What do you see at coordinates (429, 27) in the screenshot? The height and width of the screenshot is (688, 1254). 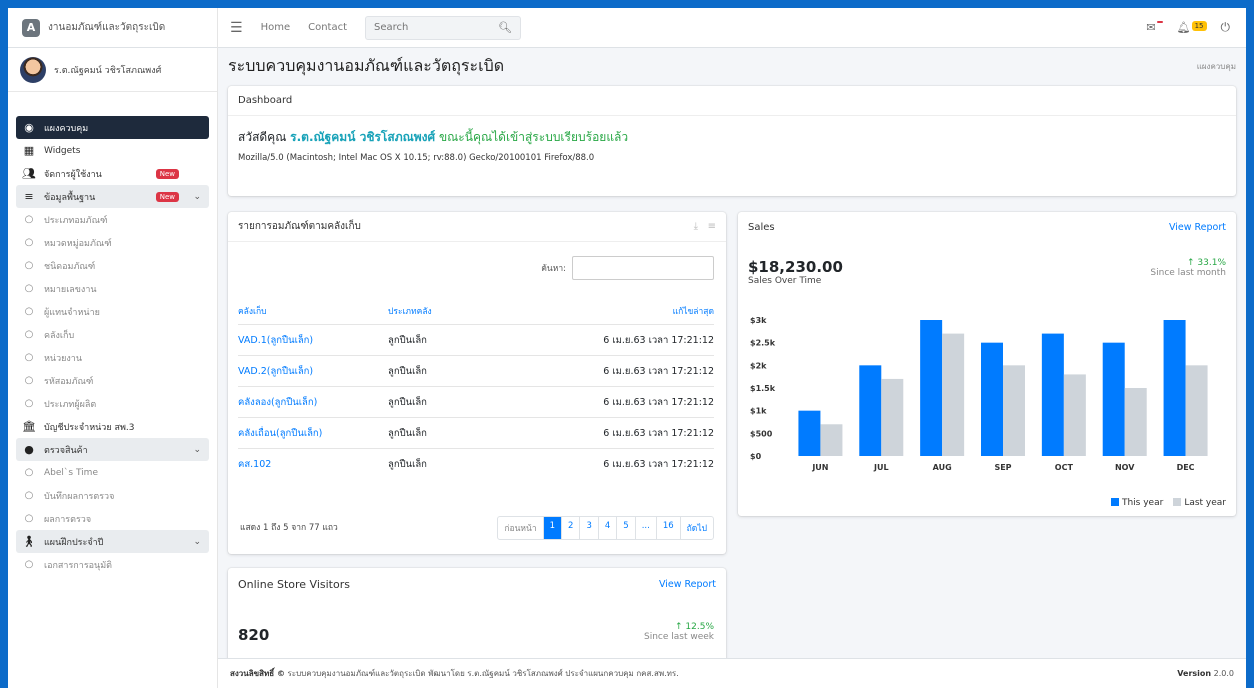 I see `search-input` at bounding box center [429, 27].